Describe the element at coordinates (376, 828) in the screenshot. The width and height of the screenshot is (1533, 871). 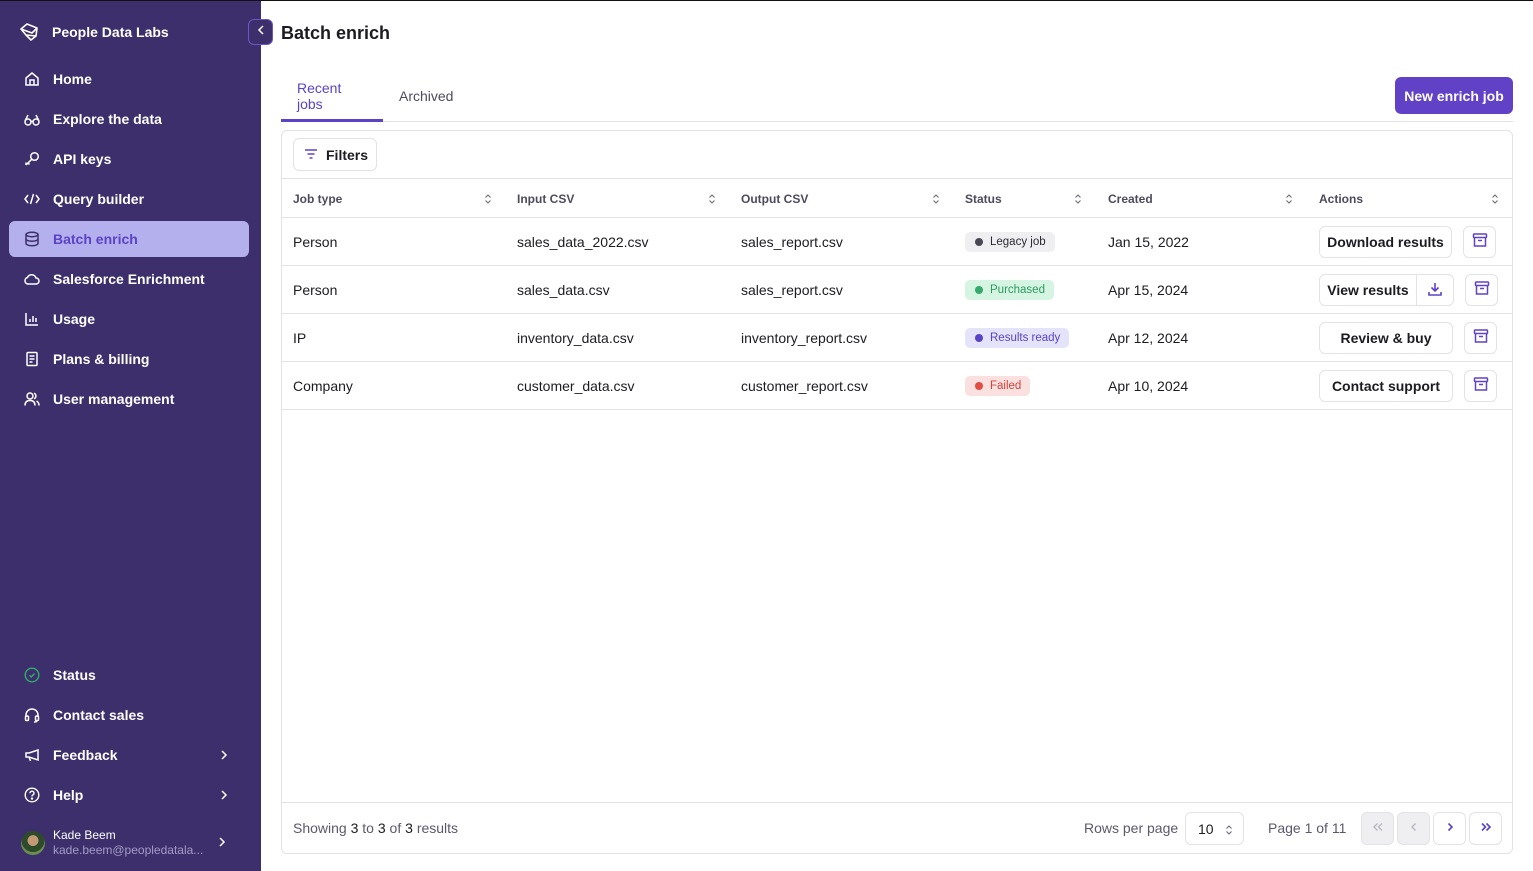
I see `results-summary: Showing 3 to 3 of 3 results` at that location.